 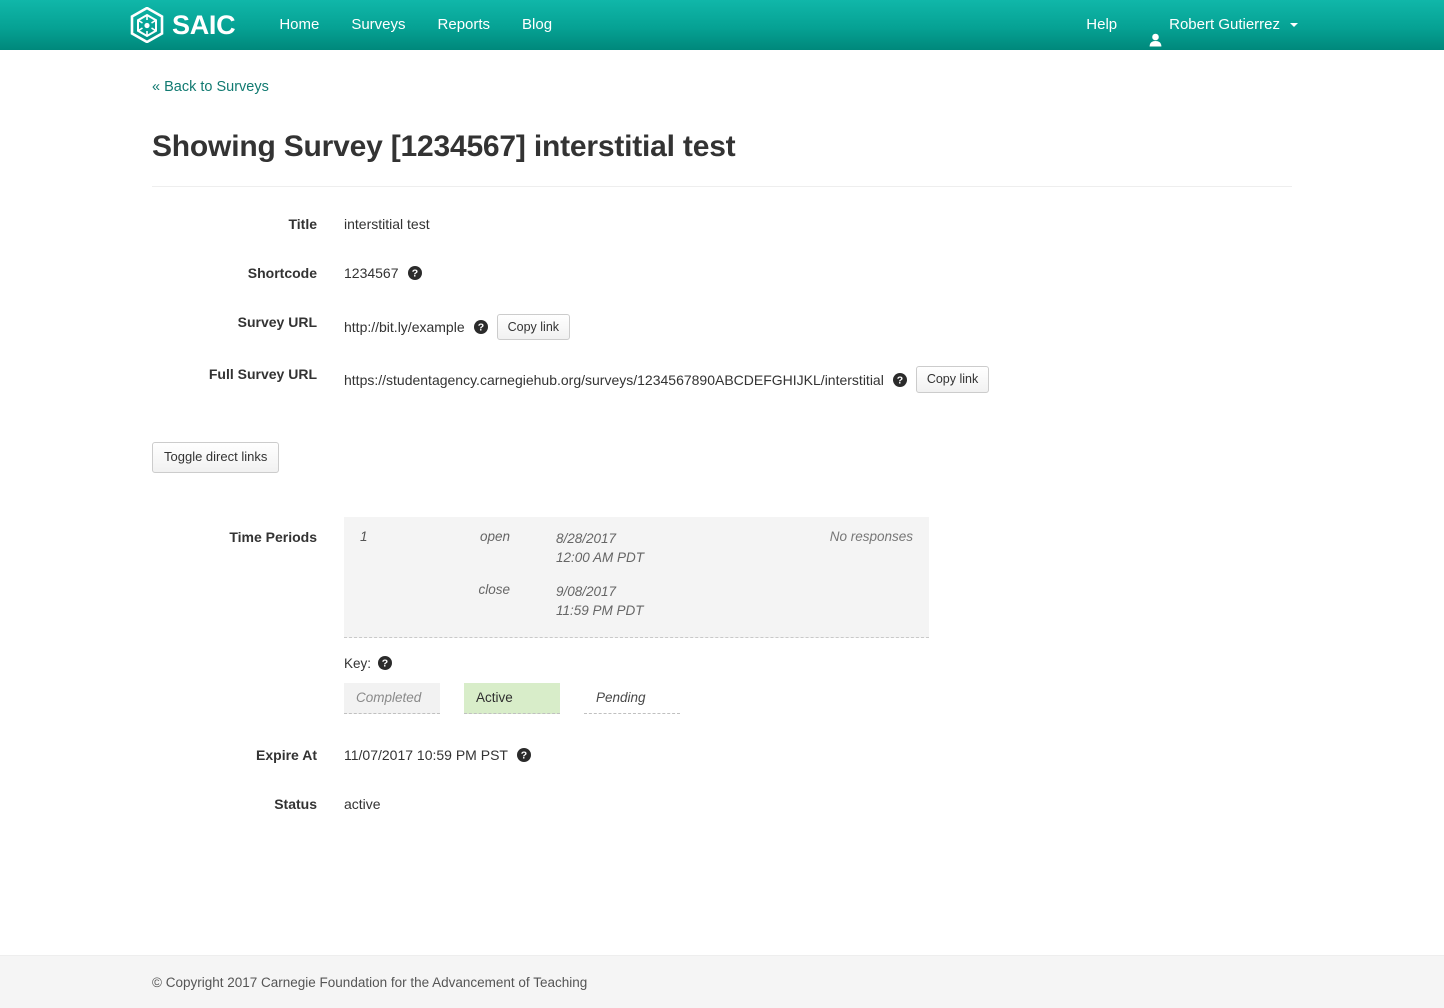 I want to click on user-menu: Robert Gutierrez, so click(x=1217, y=25).